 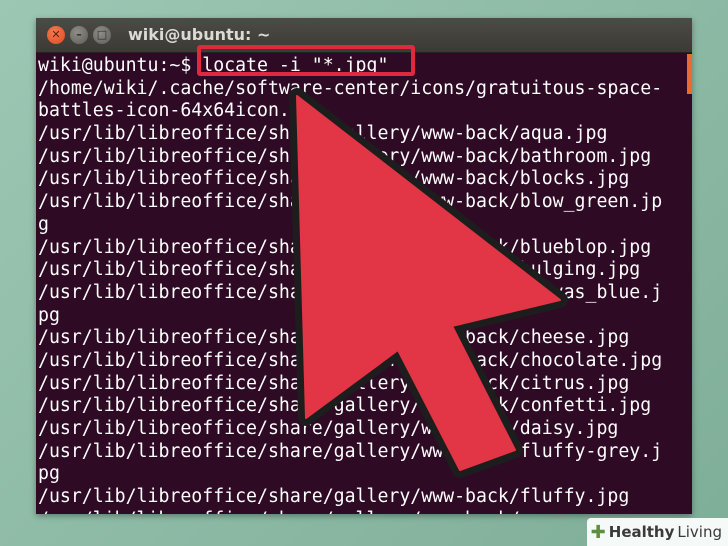 I want to click on maximize-icon: □, so click(x=102, y=34).